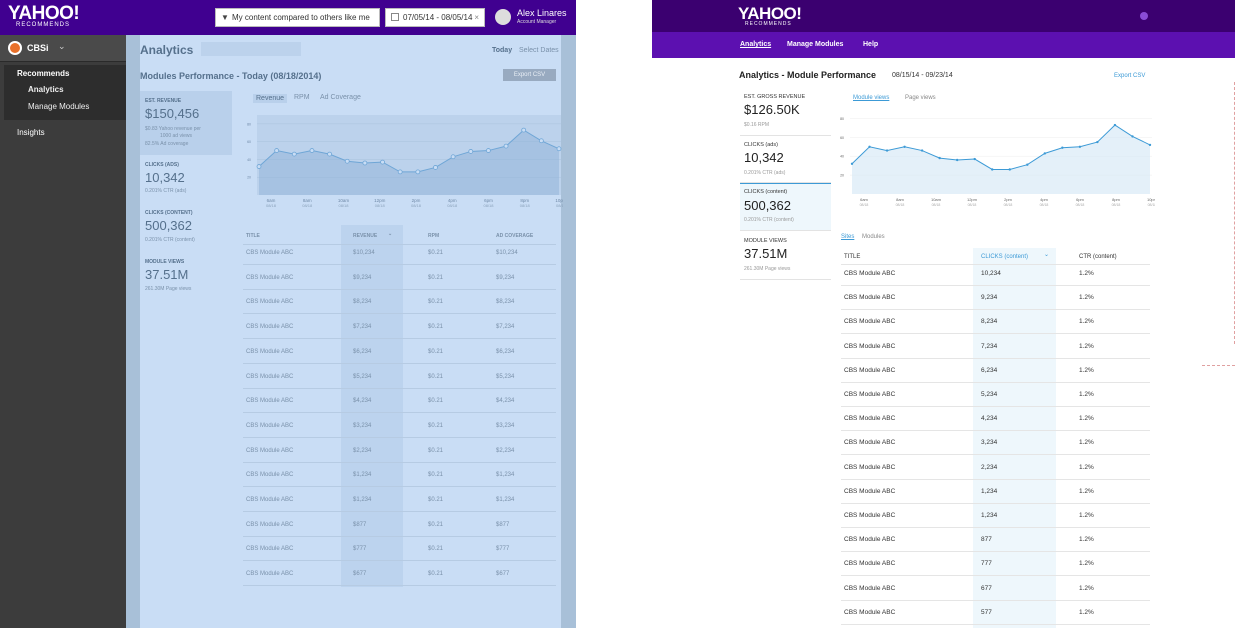 The height and width of the screenshot is (628, 1235). What do you see at coordinates (302, 97) in the screenshot?
I see `tab-rpm: RPM` at bounding box center [302, 97].